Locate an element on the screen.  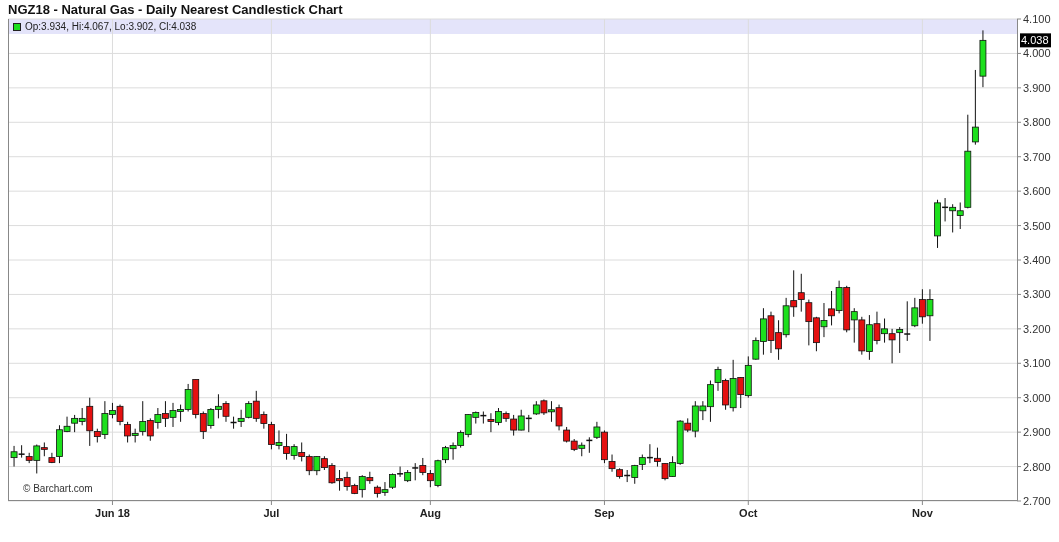
y-tick-label: 2.800 is located at coordinates (1037, 466).